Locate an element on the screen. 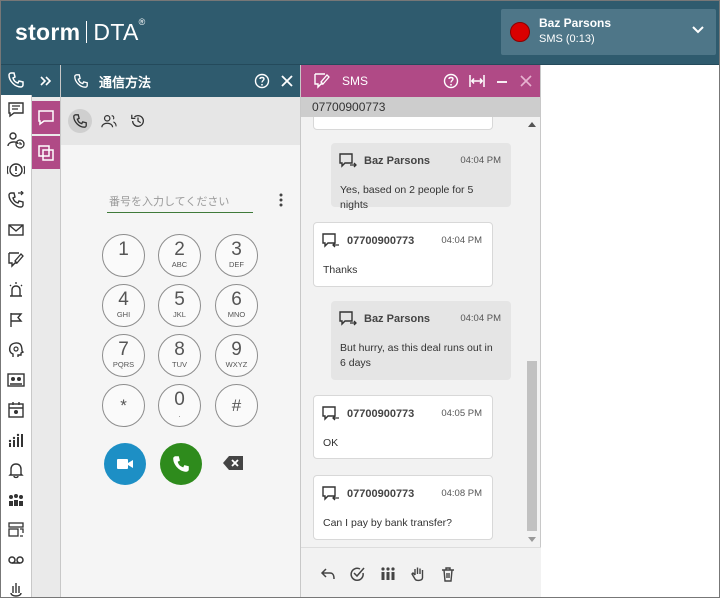 The width and height of the screenshot is (720, 598). tab-keypad is located at coordinates (80, 121).